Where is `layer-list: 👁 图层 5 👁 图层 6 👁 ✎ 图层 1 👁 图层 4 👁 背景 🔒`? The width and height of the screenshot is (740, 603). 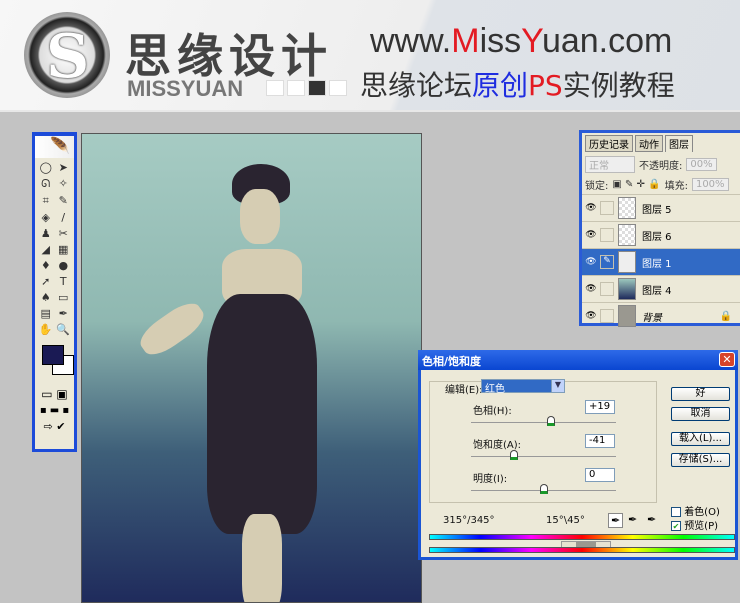 layer-list: 👁 图层 5 👁 图层 6 👁 ✎ 图层 1 👁 图层 4 👁 背景 🔒 is located at coordinates (661, 261).